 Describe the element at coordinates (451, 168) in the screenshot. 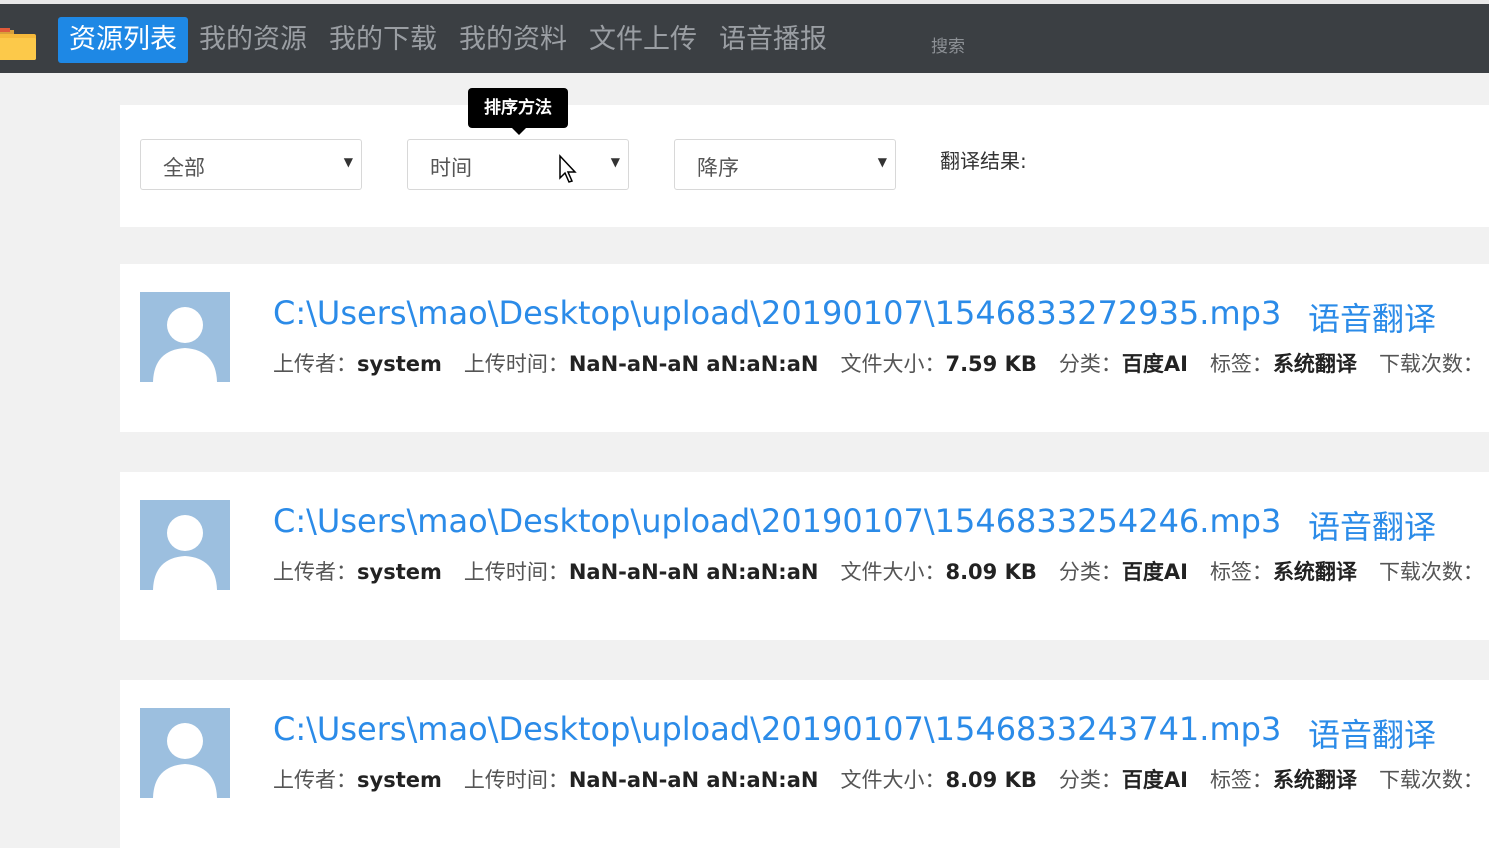

I see `sort-field-select-value: 时间` at that location.